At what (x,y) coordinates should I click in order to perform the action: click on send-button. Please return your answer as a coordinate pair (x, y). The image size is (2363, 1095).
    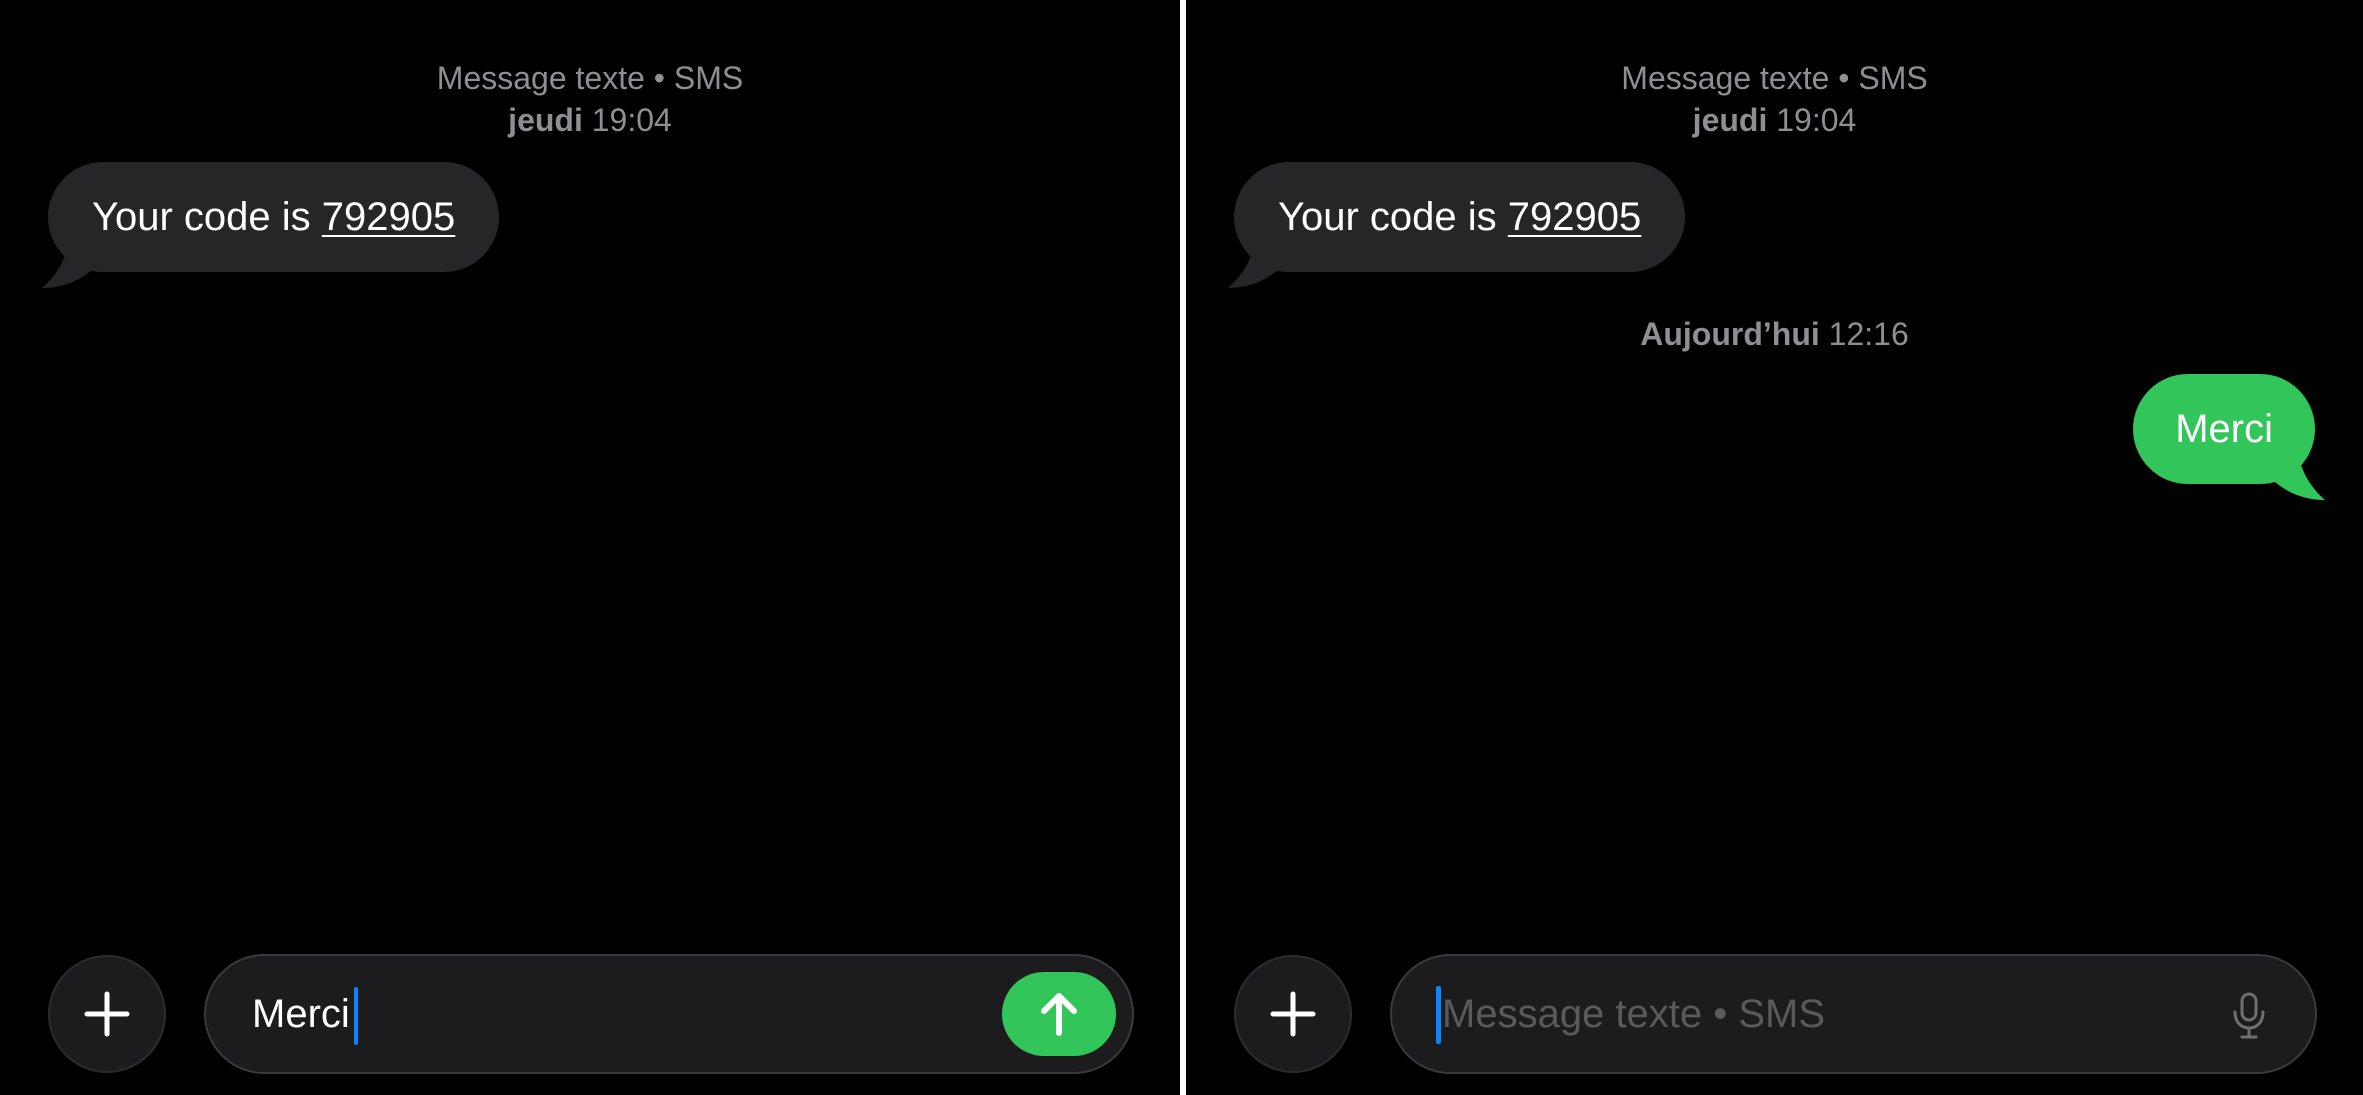
    Looking at the image, I should click on (1059, 1014).